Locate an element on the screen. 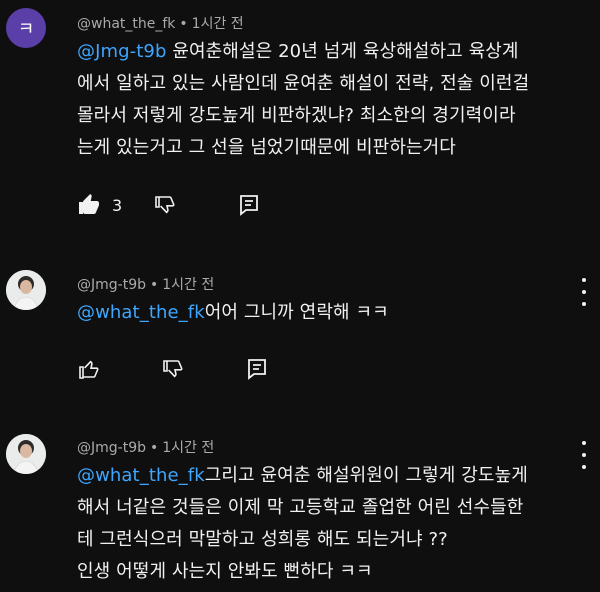  comment-text: @what_the_fk어어 그니까 연락해 ㅋㅋ is located at coordinates (332, 313).